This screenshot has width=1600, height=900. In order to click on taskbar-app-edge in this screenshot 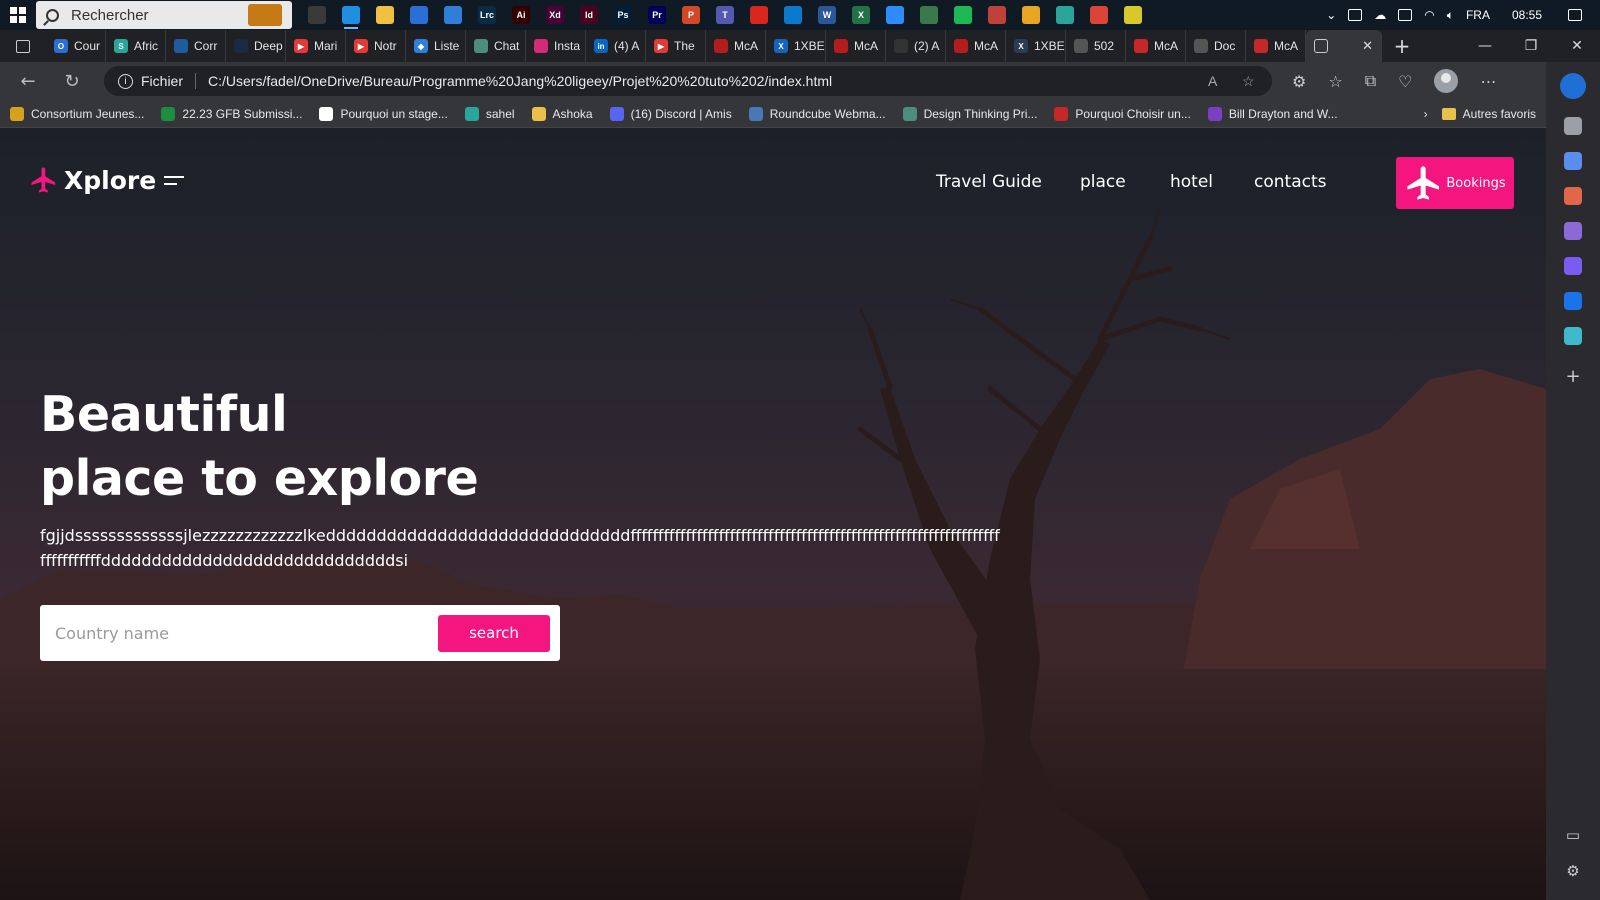, I will do `click(351, 15)`.